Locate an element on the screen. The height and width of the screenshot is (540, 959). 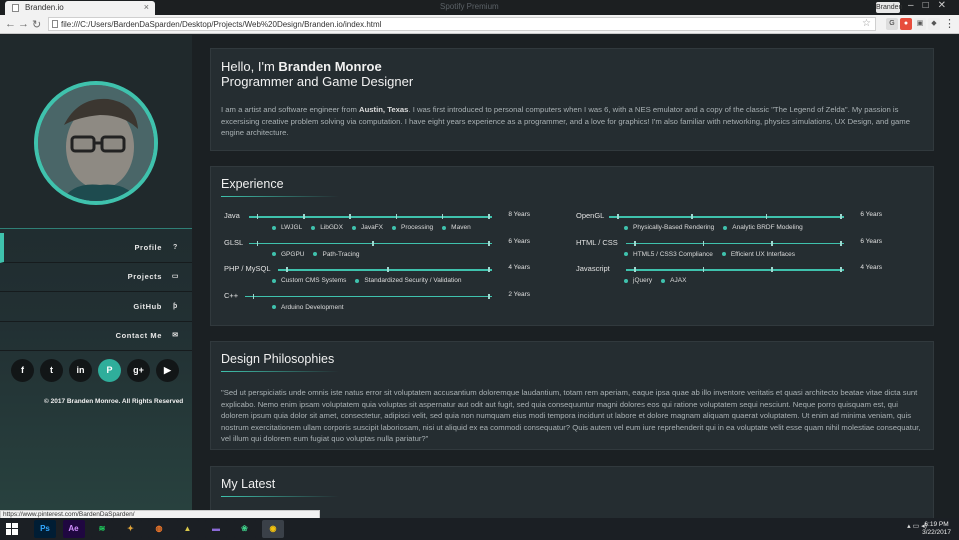
greeting-heading: Hello, I'm Branden Monroe is located at coordinates (572, 66).